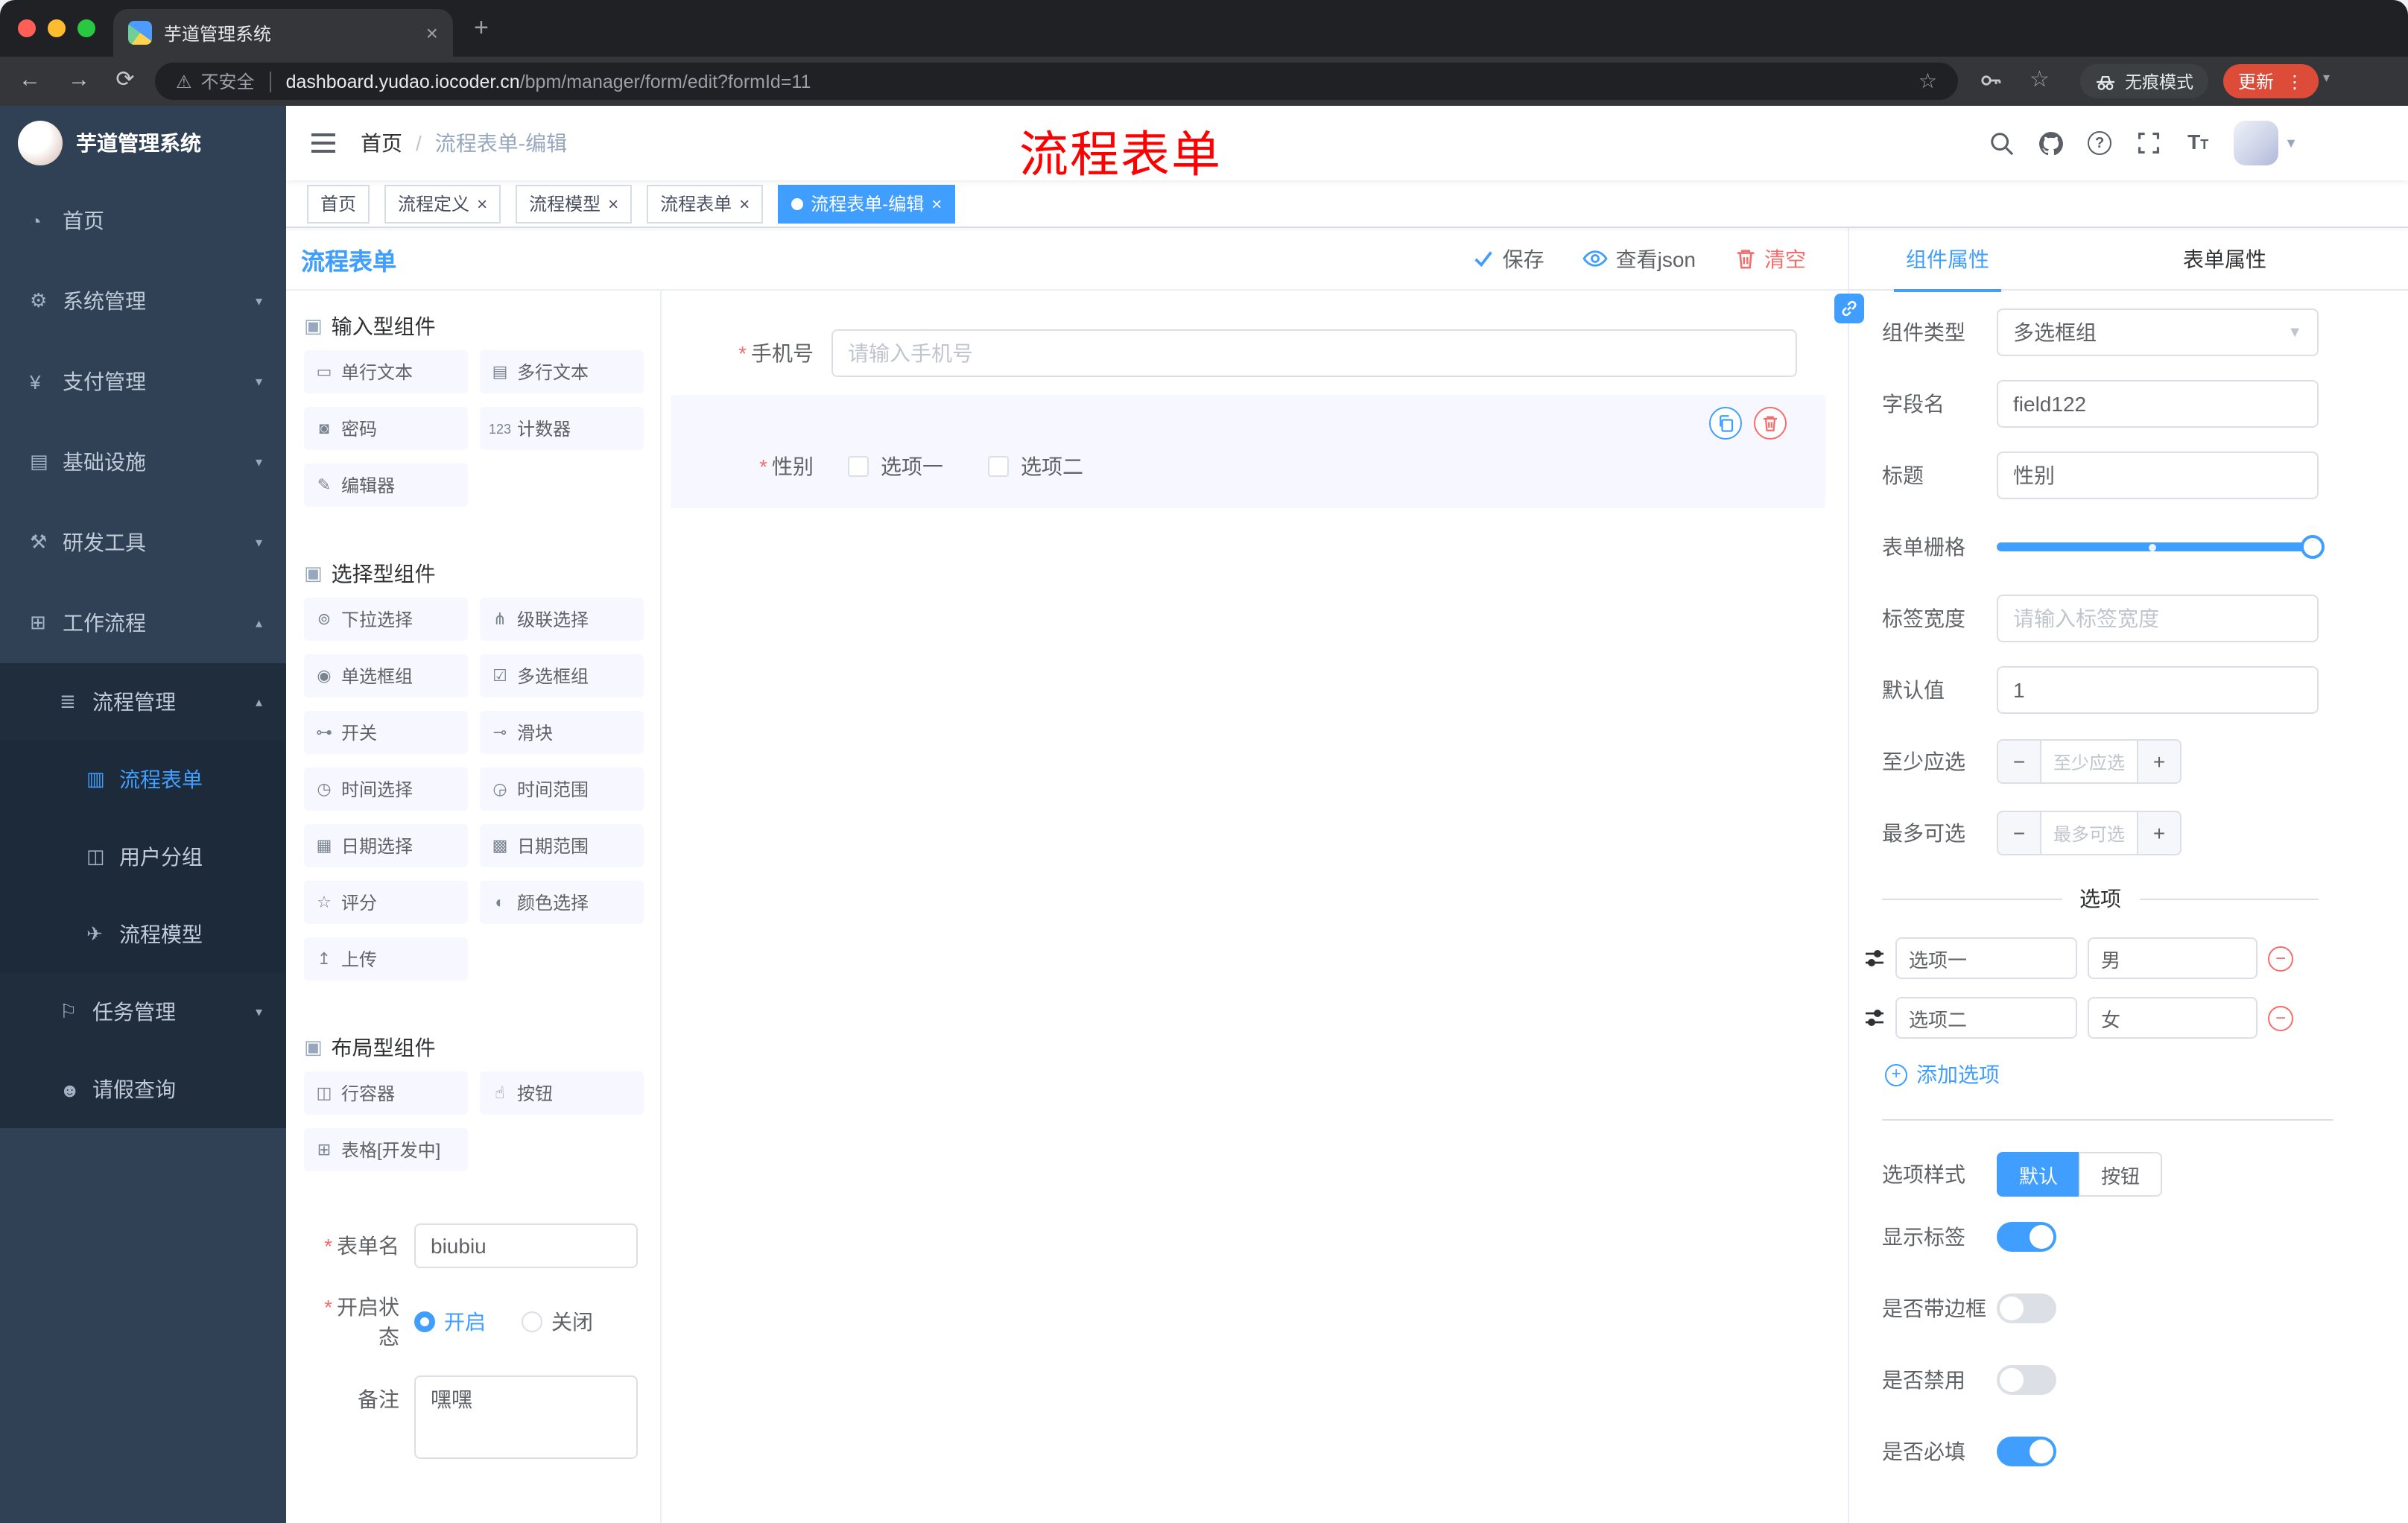 The height and width of the screenshot is (1523, 2408). What do you see at coordinates (562, 676) in the screenshot?
I see `palette-item-checkbox-group: ☑ 多选框组` at bounding box center [562, 676].